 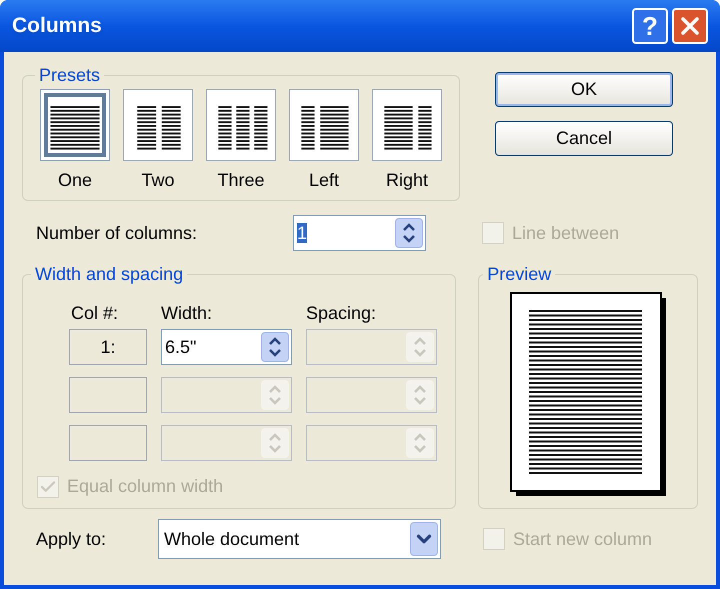 What do you see at coordinates (226, 347) in the screenshot?
I see `width-field: 6.5"` at bounding box center [226, 347].